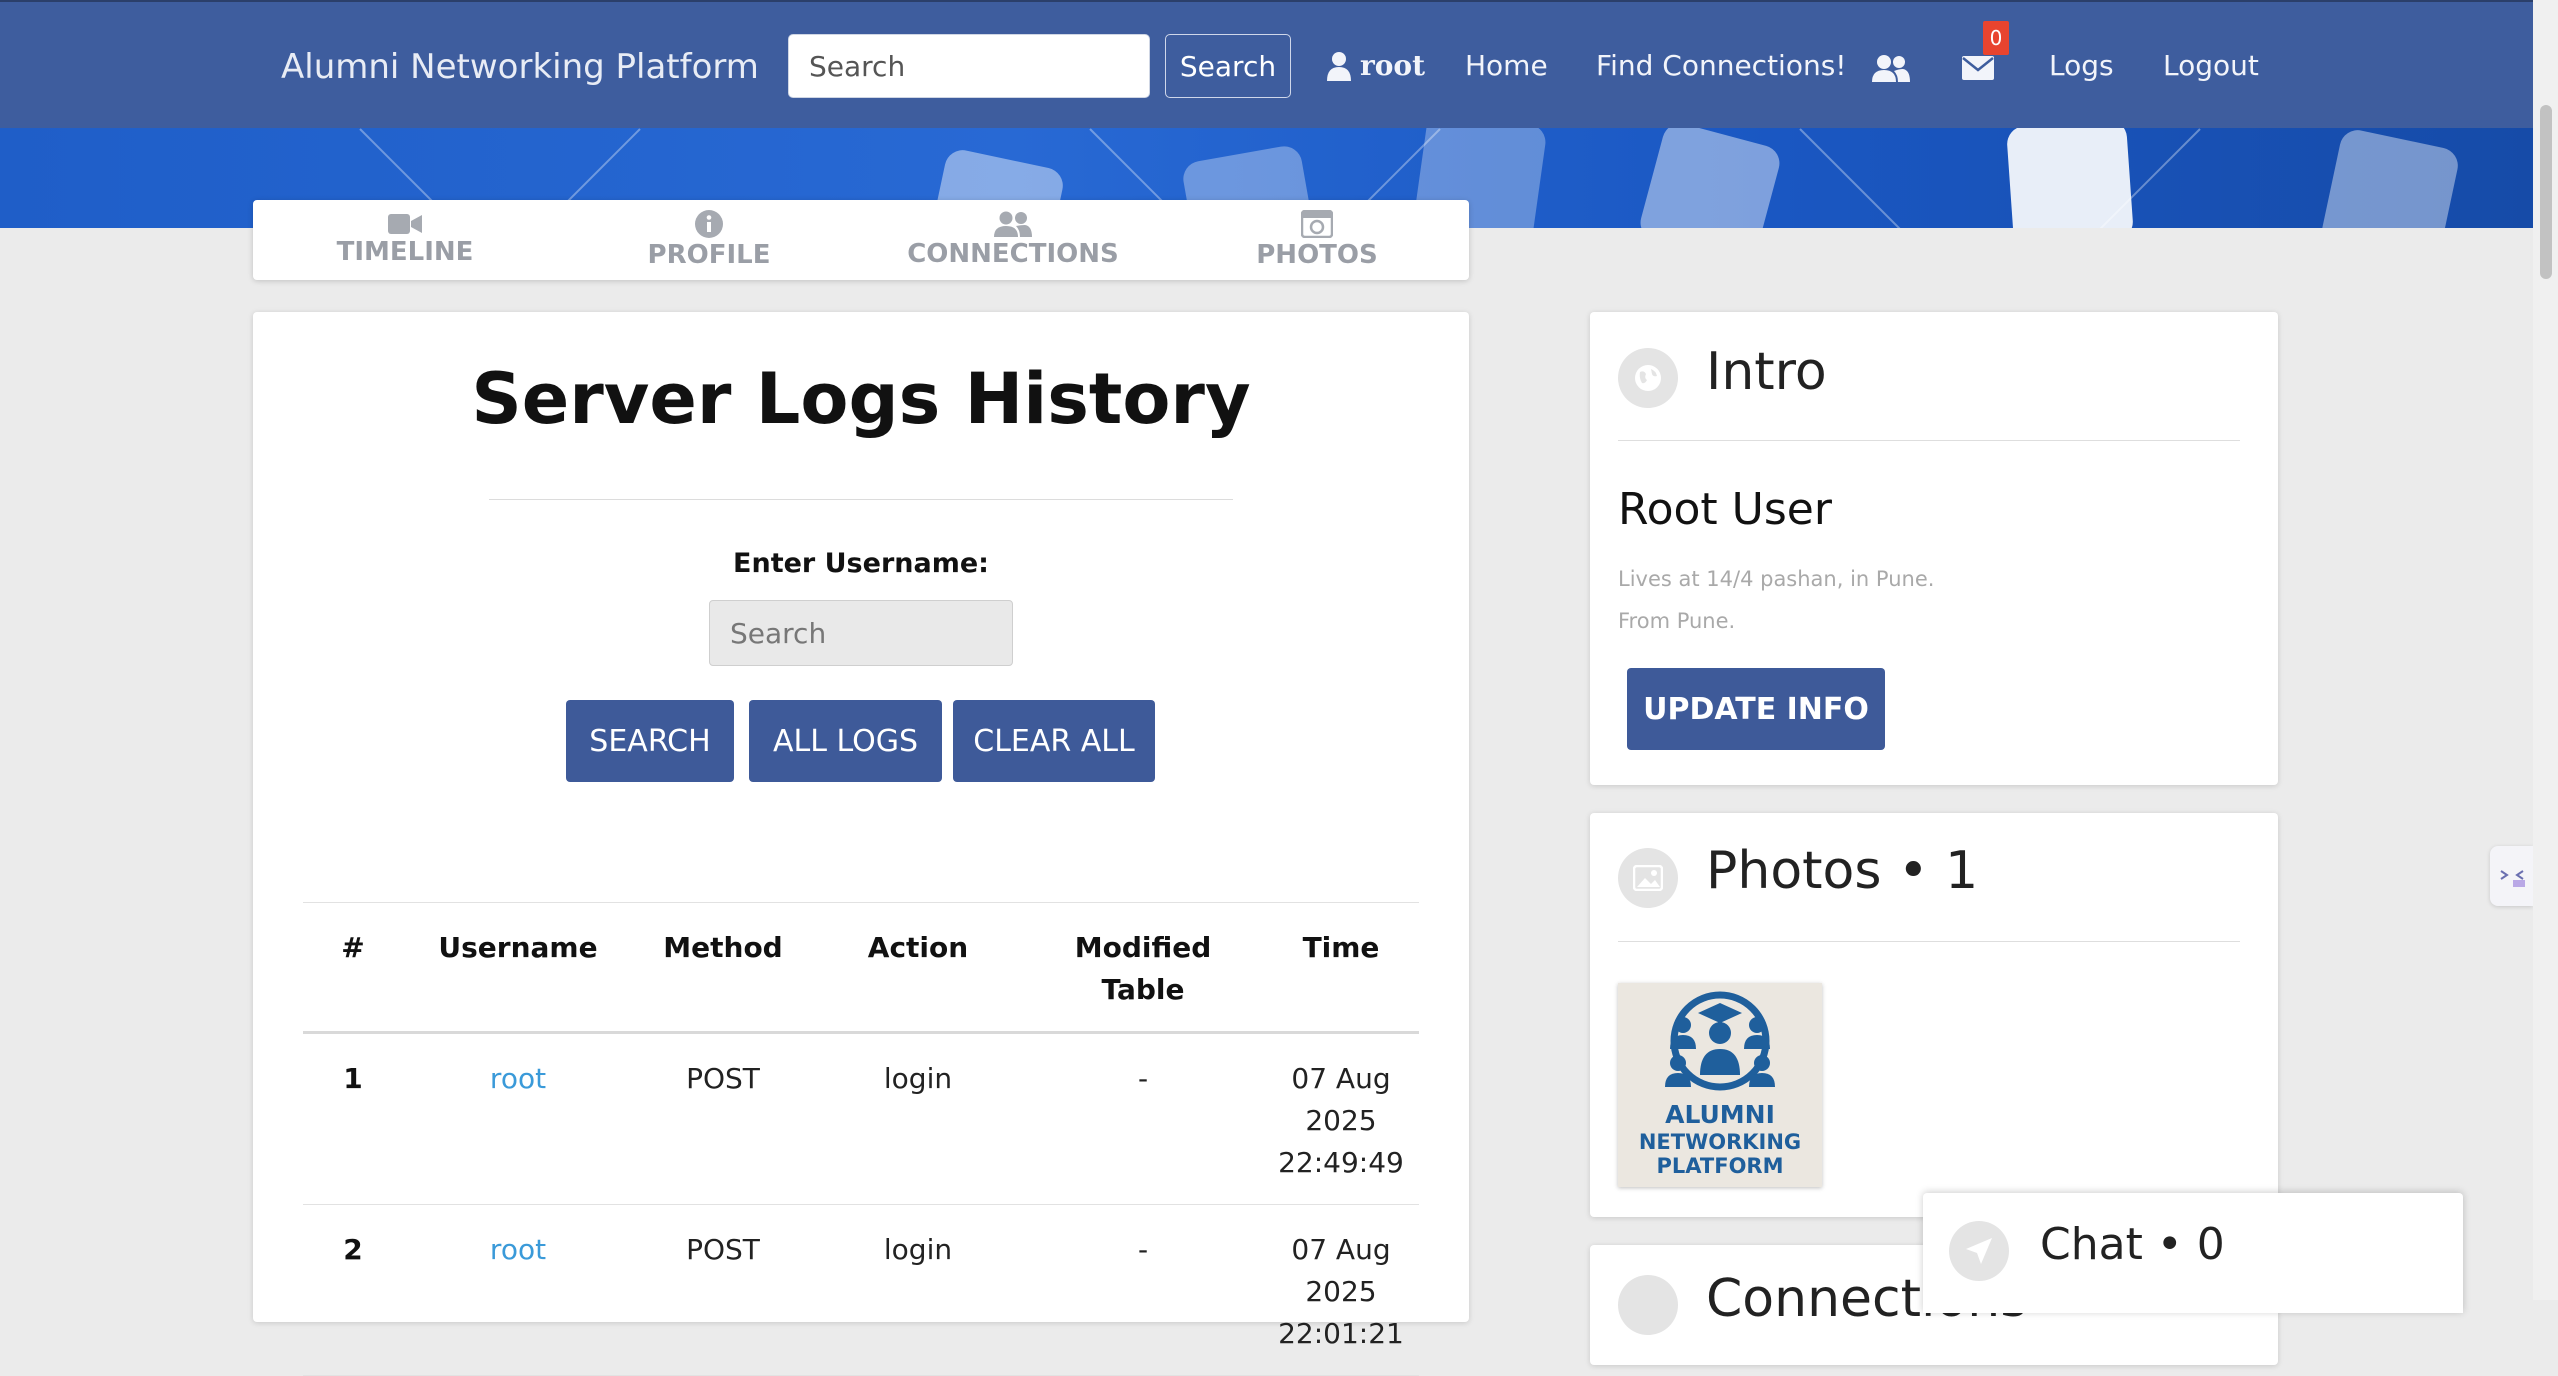  I want to click on camera-icon, so click(1317, 224).